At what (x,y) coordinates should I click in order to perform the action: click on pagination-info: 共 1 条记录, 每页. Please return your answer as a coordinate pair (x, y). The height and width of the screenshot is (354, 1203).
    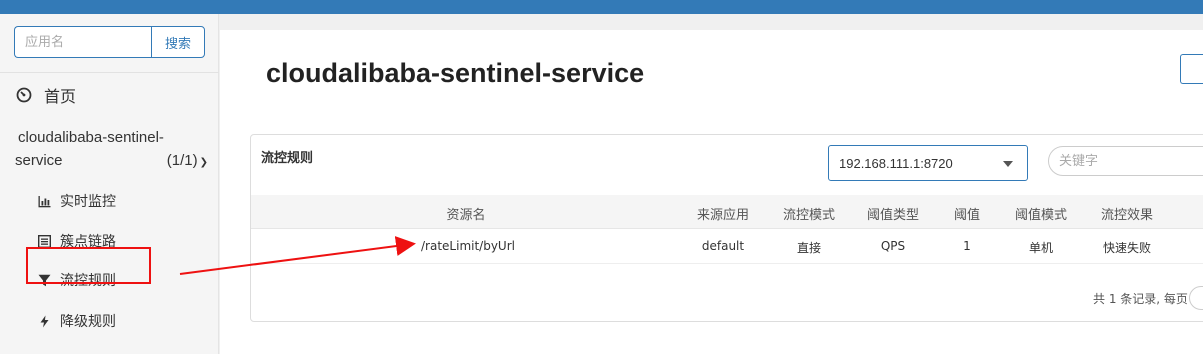
    Looking at the image, I should click on (1140, 299).